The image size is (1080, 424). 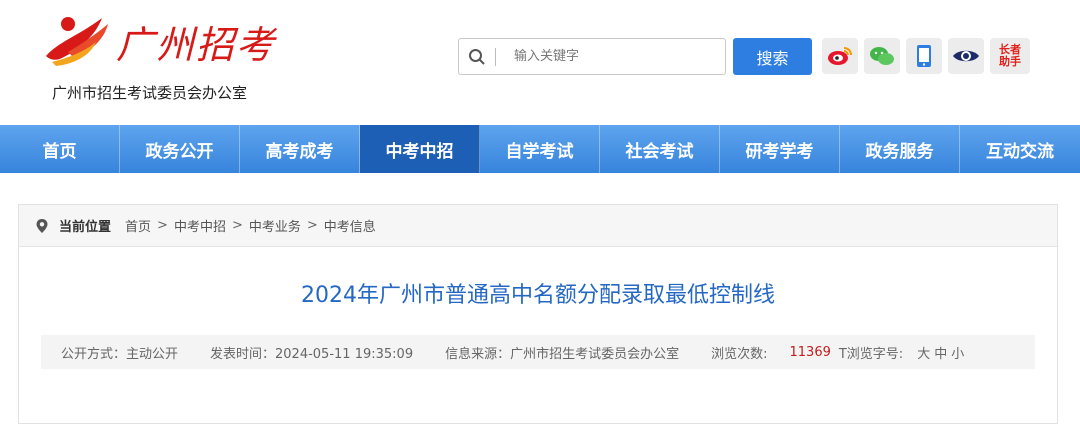 I want to click on info-source: 信息来源：广州市招生考试委员会办公室, so click(x=562, y=354).